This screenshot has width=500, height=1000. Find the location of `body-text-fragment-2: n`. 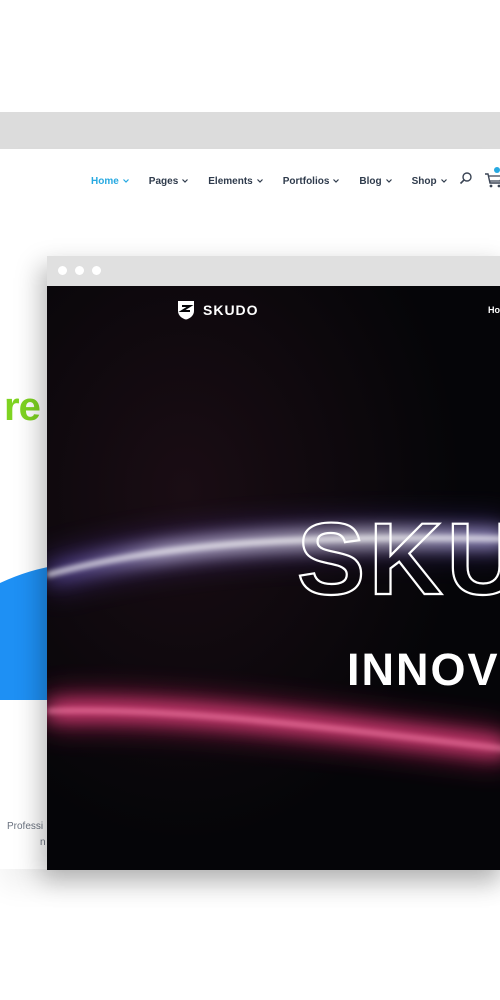

body-text-fragment-2: n is located at coordinates (43, 842).